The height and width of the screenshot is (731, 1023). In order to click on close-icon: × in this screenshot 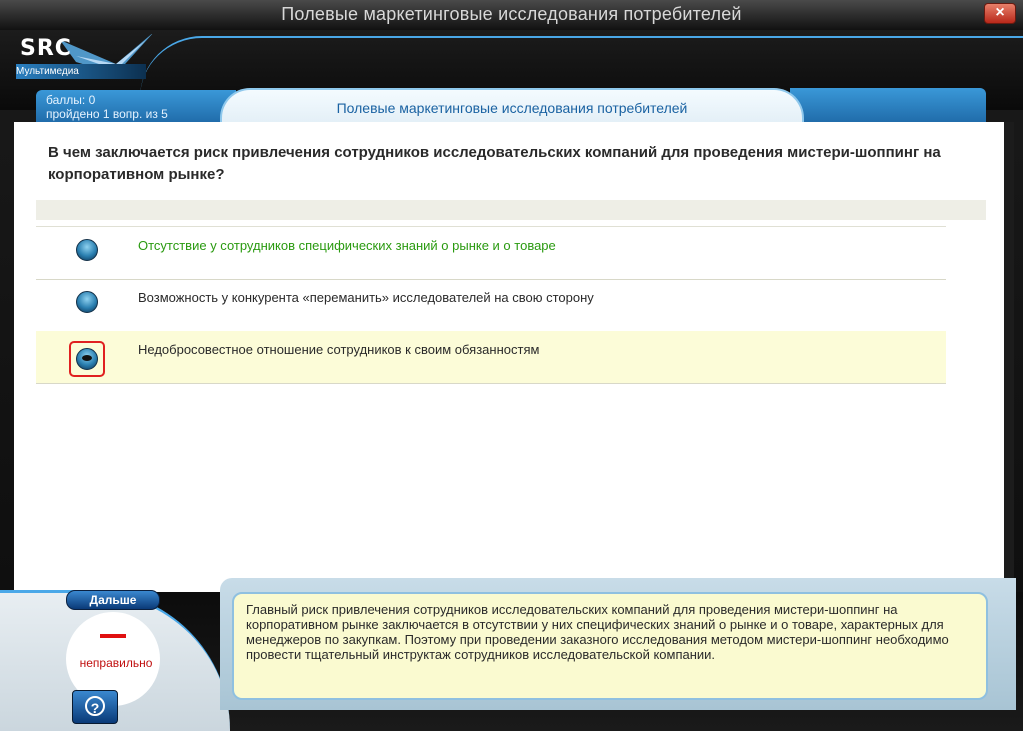, I will do `click(1000, 12)`.